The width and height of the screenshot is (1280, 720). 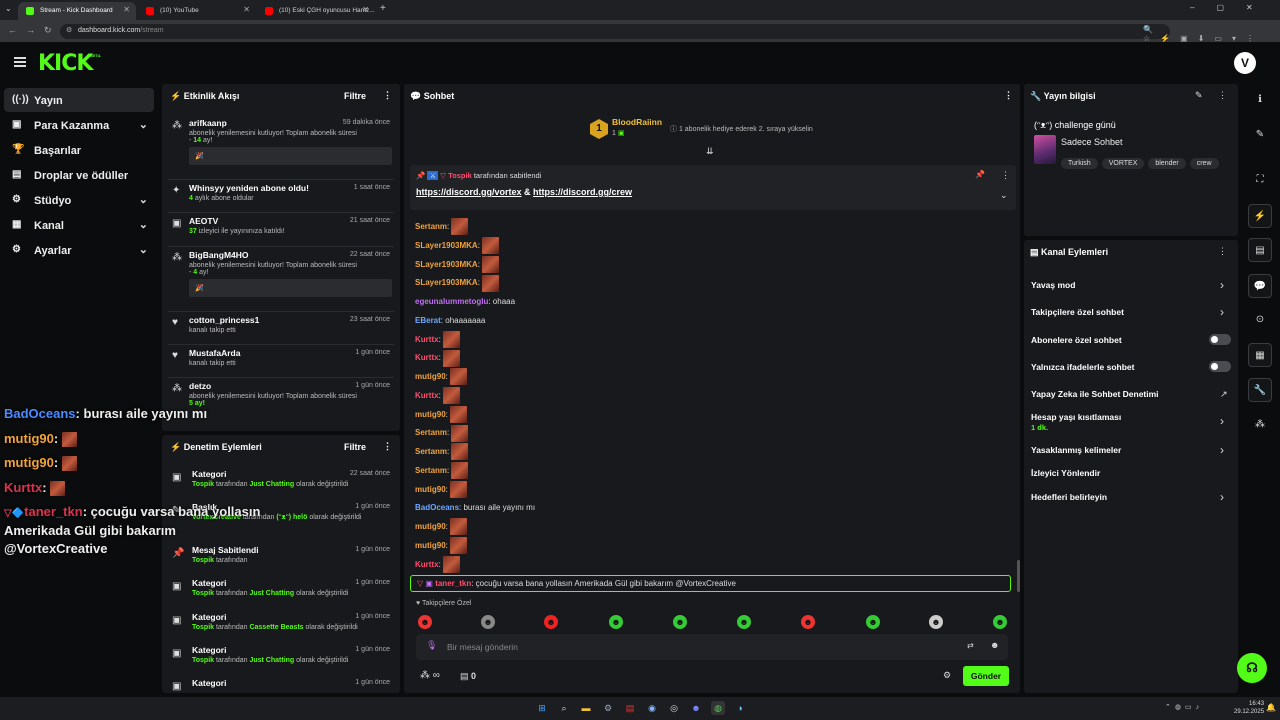 I want to click on chat-more-icon: ⋮, so click(x=1008, y=95).